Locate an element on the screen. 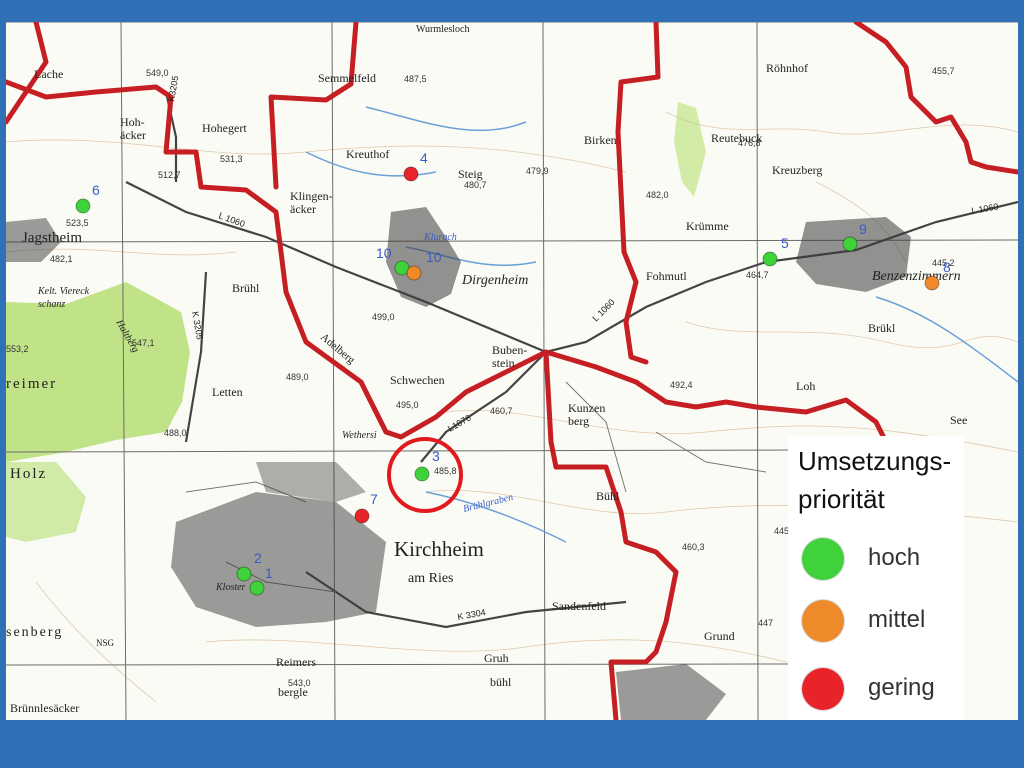  site-number-label: 8 is located at coordinates (947, 267).